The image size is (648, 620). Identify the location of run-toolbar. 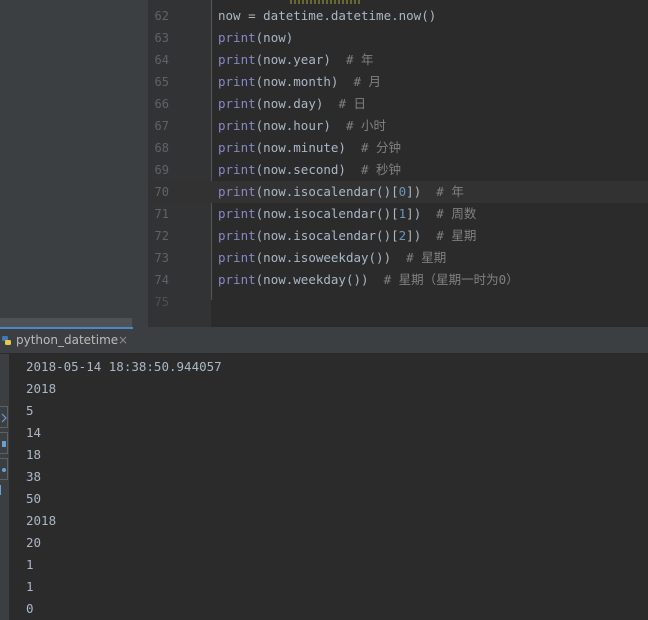
(4, 487).